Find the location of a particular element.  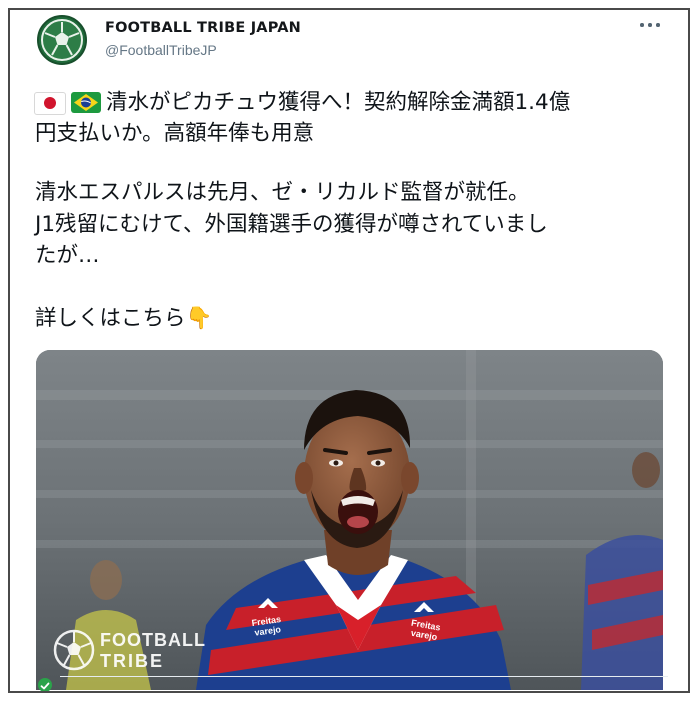

watermark-line-2: TRIBE is located at coordinates (132, 661).